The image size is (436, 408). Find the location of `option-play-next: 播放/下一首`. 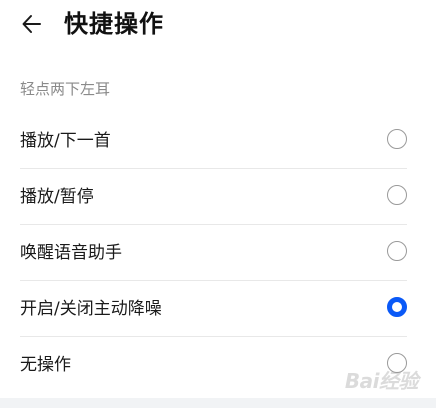

option-play-next: 播放/下一首 is located at coordinates (218, 141).